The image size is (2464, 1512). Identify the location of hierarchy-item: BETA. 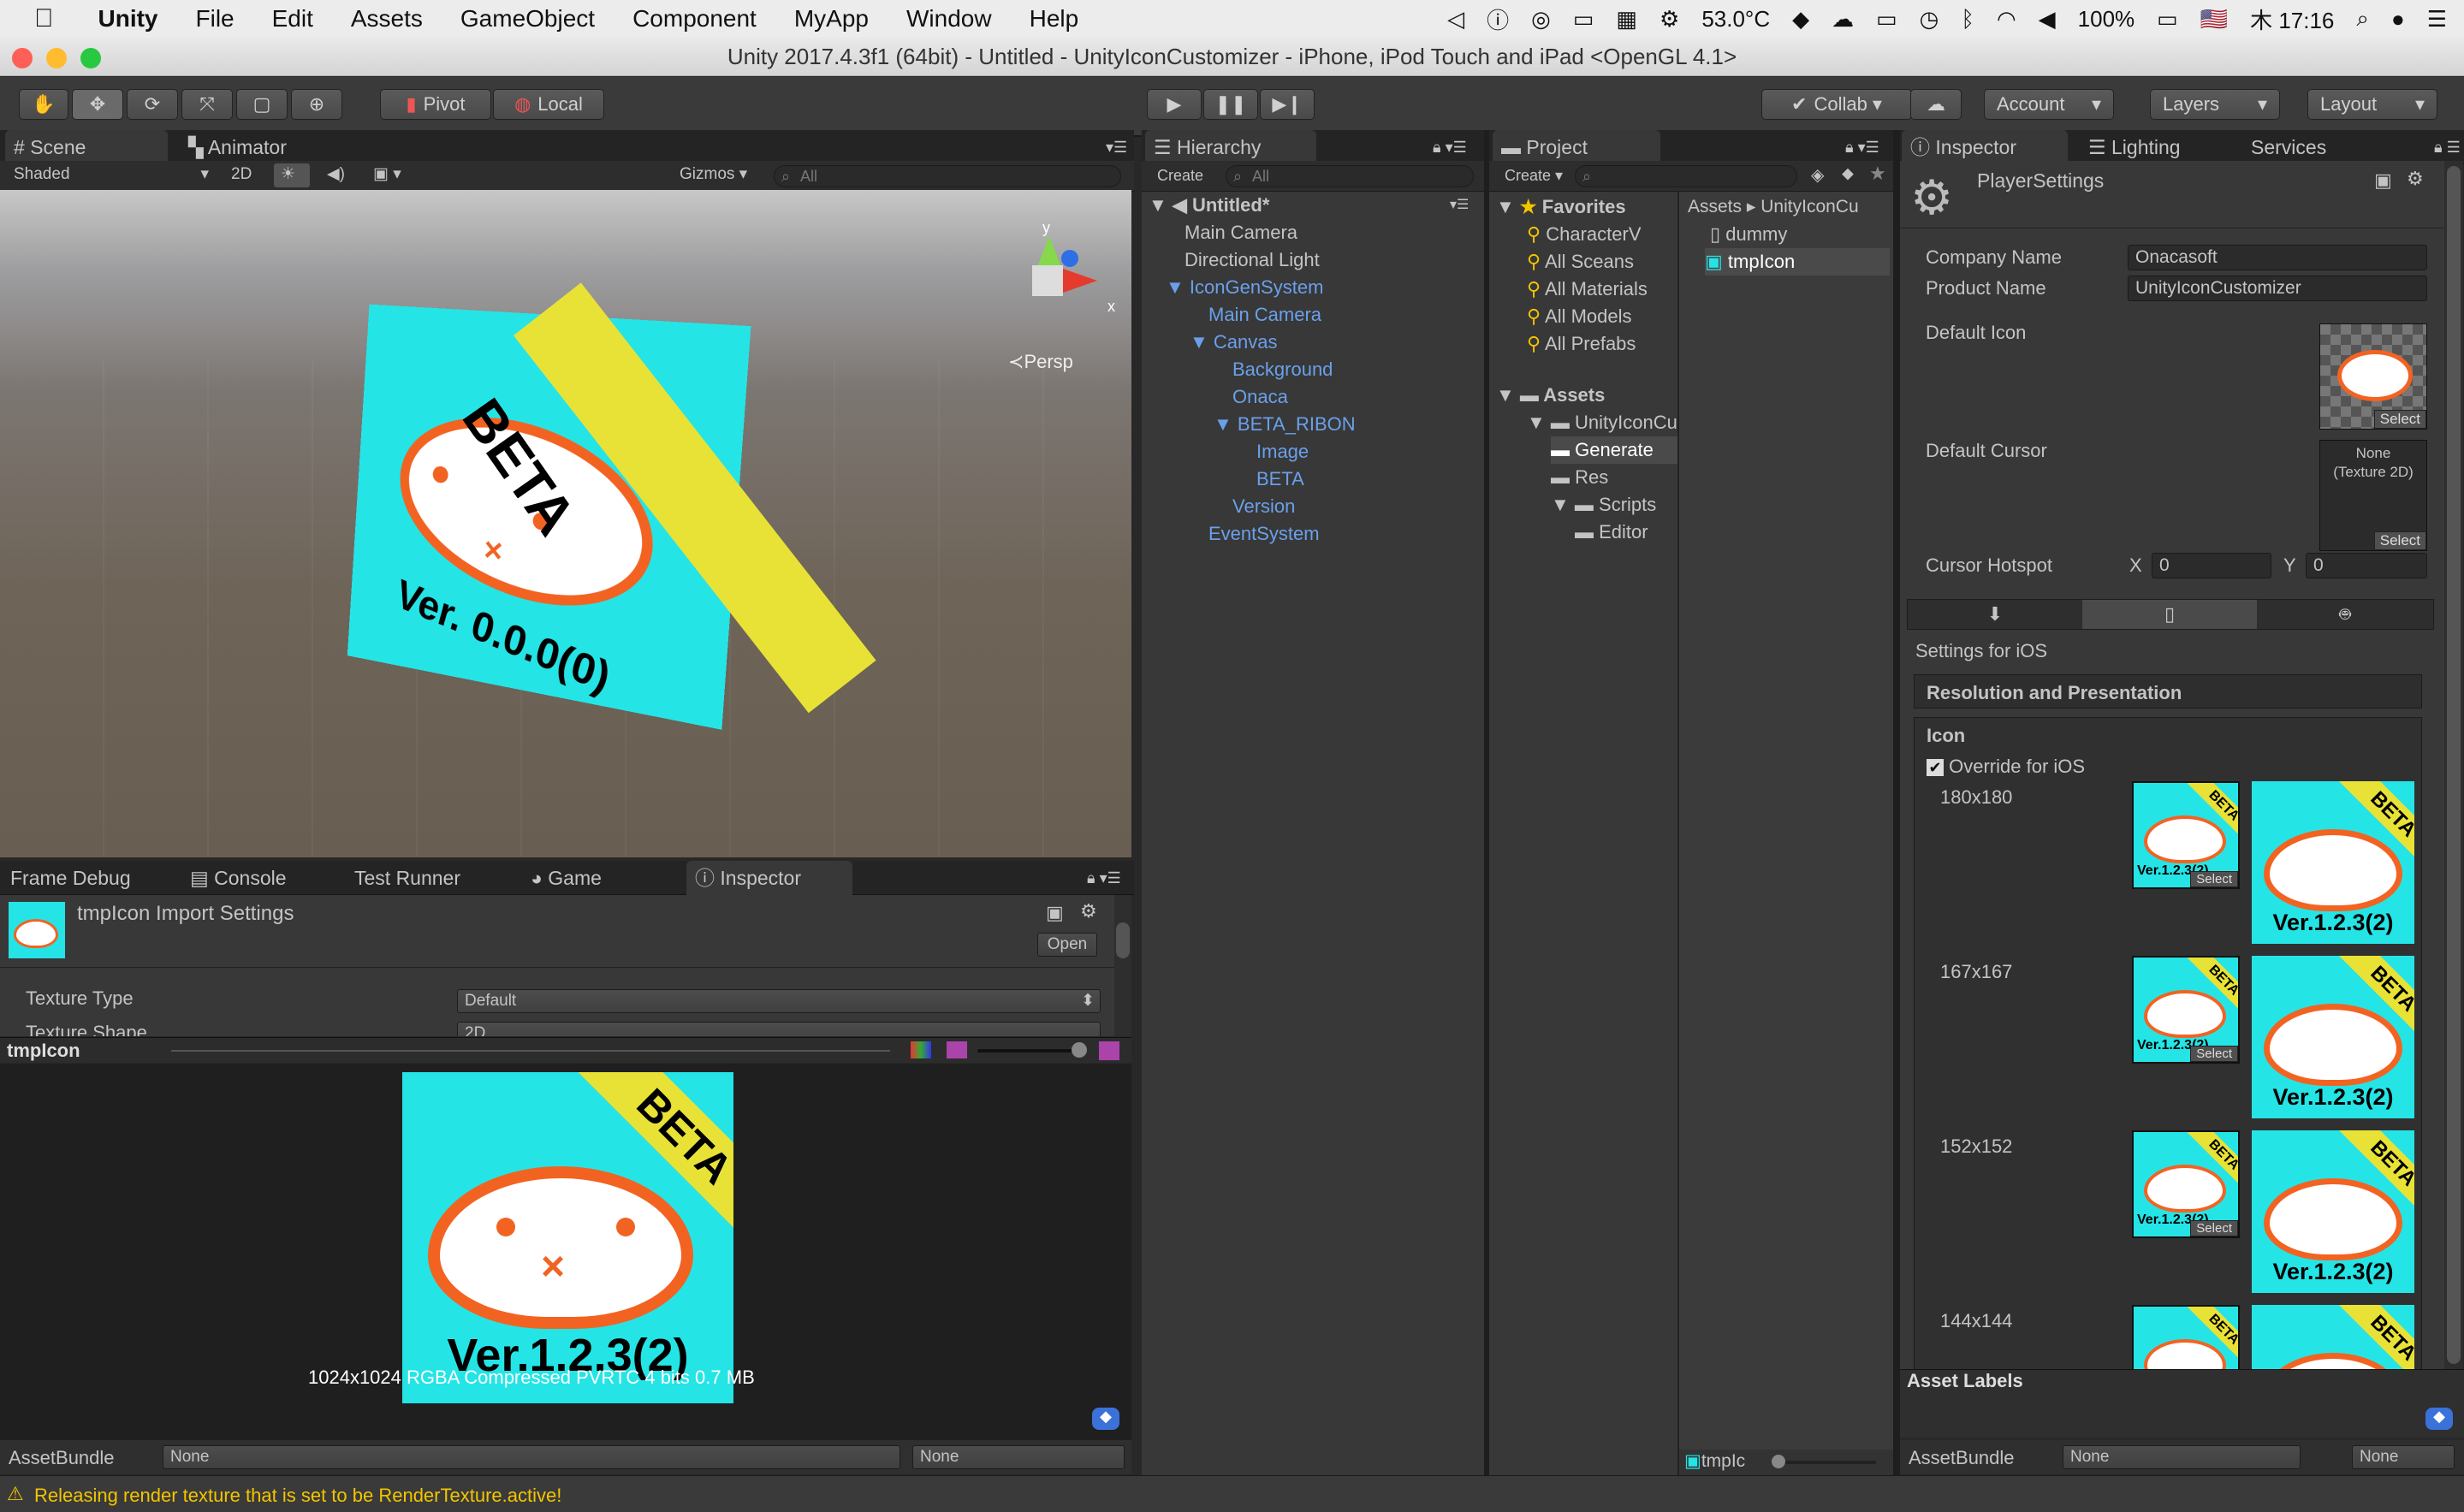
(1280, 479).